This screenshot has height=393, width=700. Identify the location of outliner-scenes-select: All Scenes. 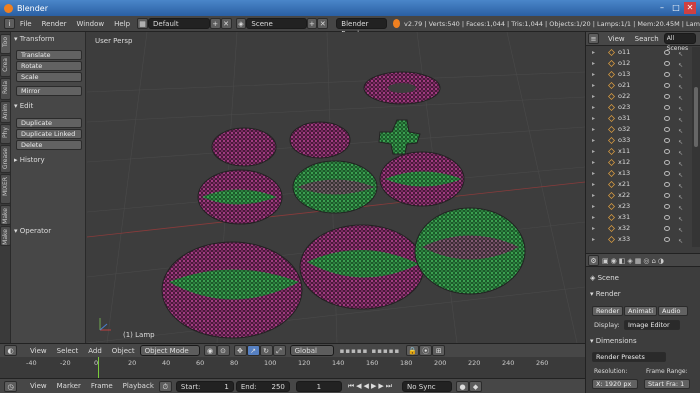
(679, 42).